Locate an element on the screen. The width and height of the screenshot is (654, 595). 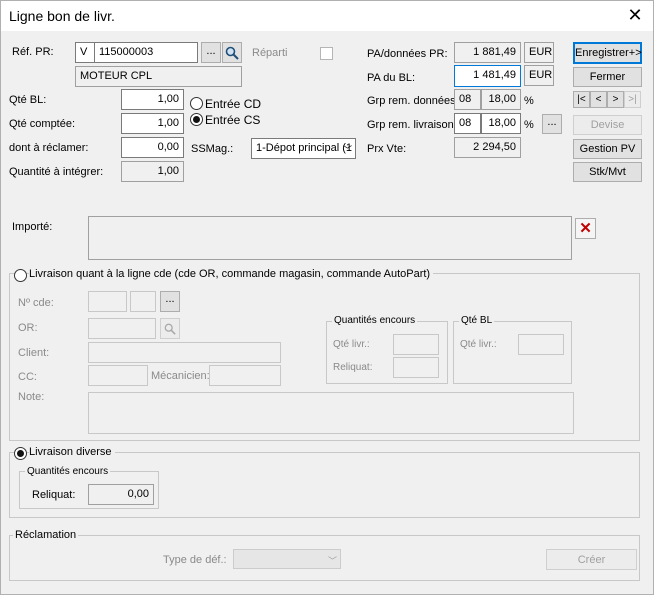
ref-pr-label: Réf. PR: is located at coordinates (33, 52).